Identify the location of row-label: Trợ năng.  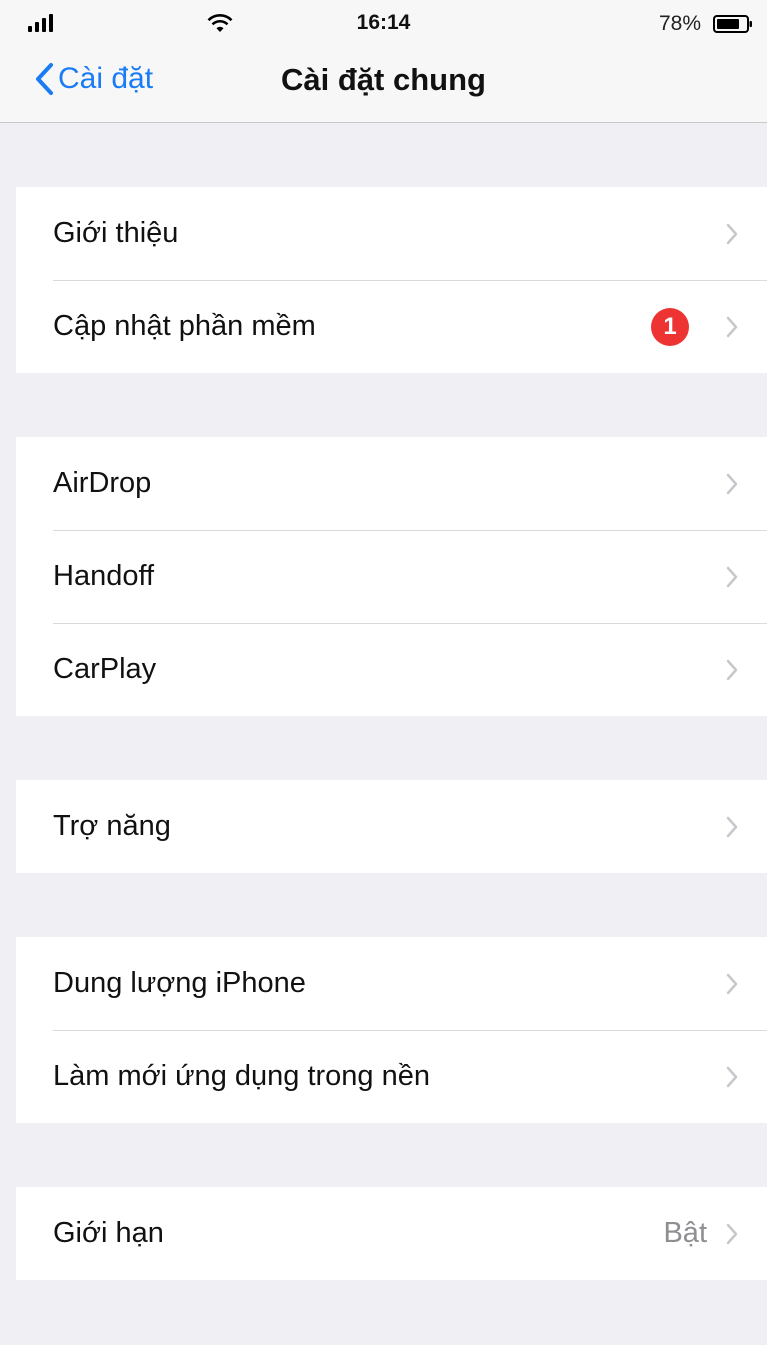
(112, 826).